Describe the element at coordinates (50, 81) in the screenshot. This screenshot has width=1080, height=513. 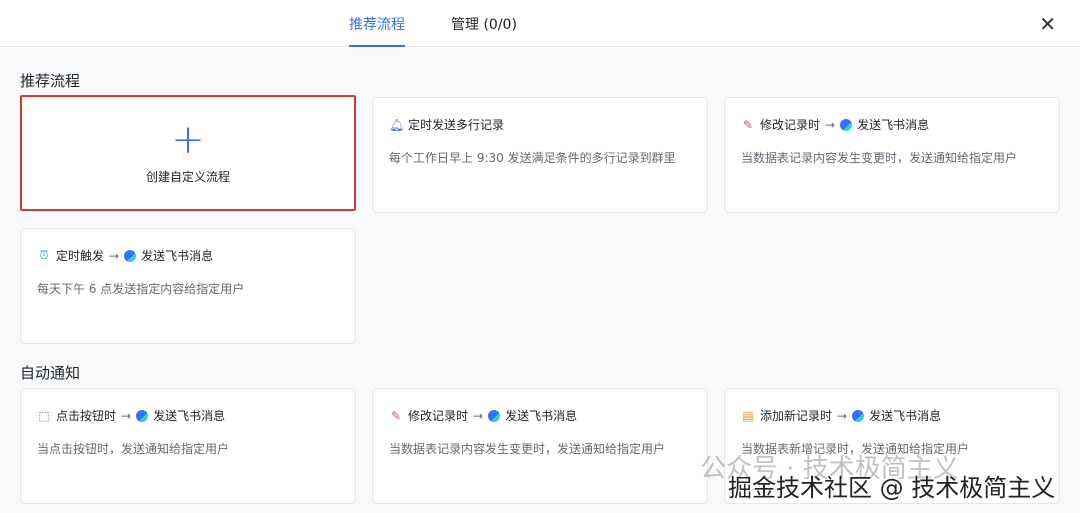
I see `section-title-recommended: 推荐流程` at that location.